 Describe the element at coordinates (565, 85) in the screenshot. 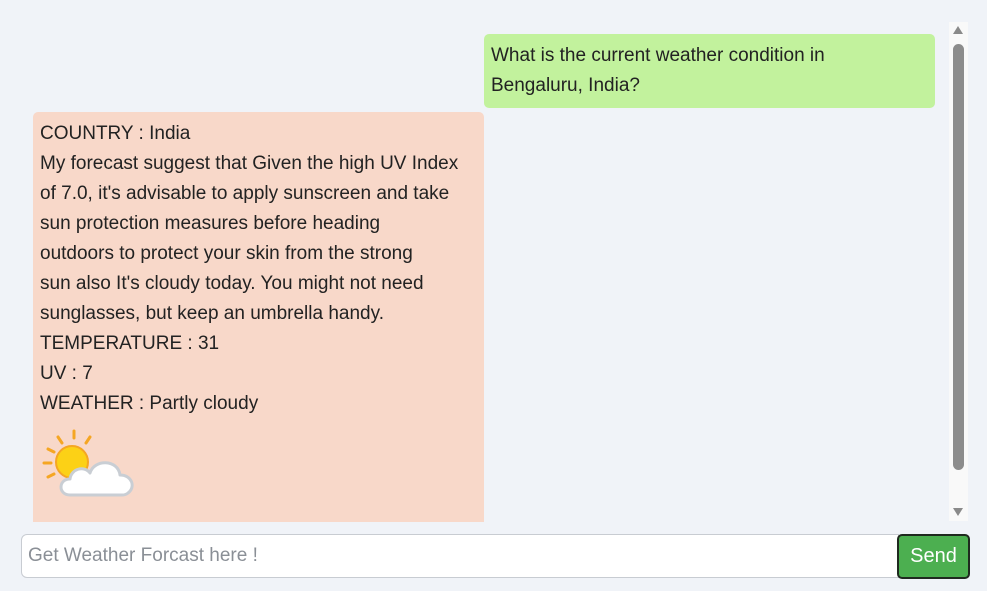

I see `message-line: Bengaluru, India?` at that location.